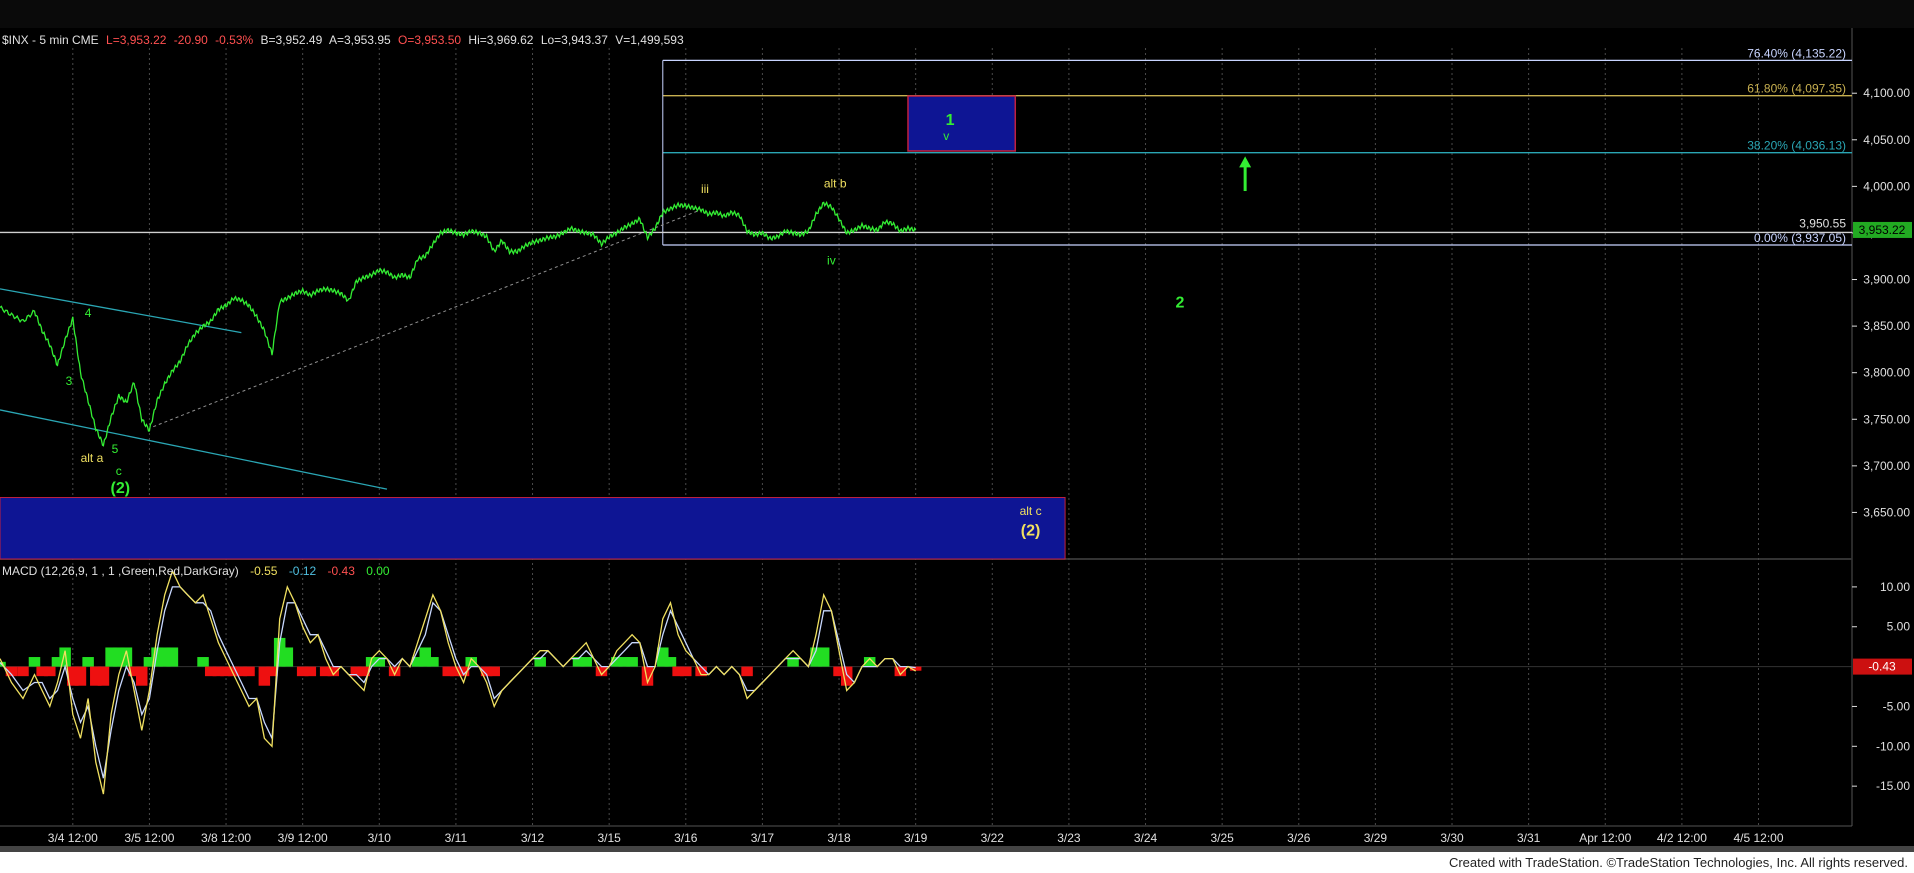  What do you see at coordinates (69, 381) in the screenshot?
I see `wave-label: 3` at bounding box center [69, 381].